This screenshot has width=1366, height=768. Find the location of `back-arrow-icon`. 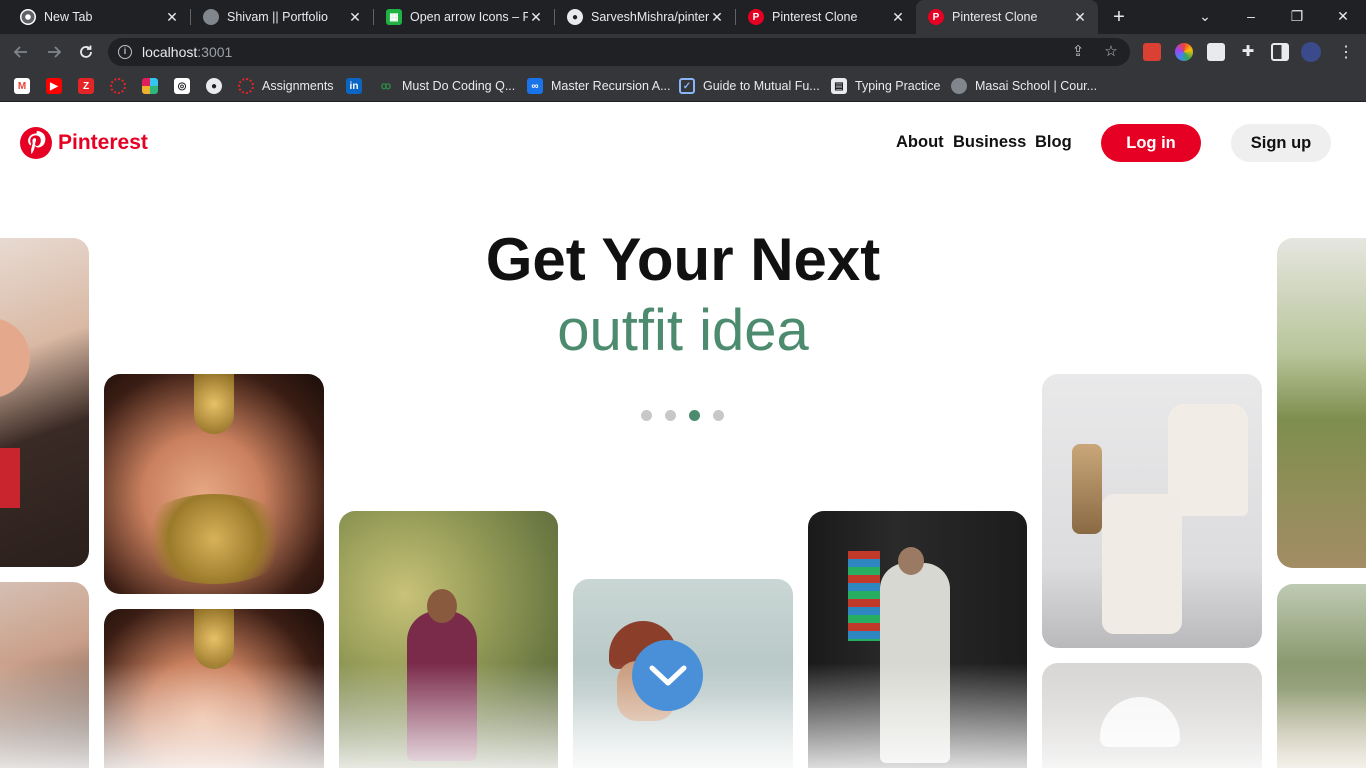

back-arrow-icon is located at coordinates (20, 52).